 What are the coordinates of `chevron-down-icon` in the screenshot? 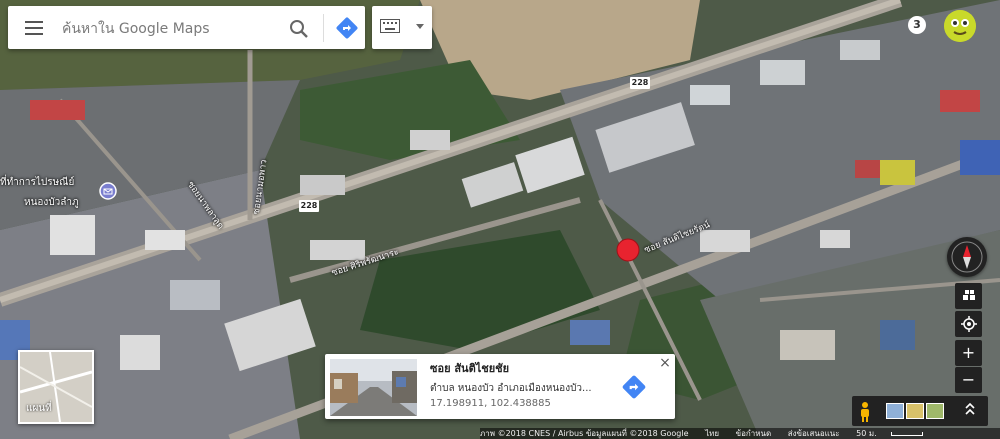 It's located at (420, 26).